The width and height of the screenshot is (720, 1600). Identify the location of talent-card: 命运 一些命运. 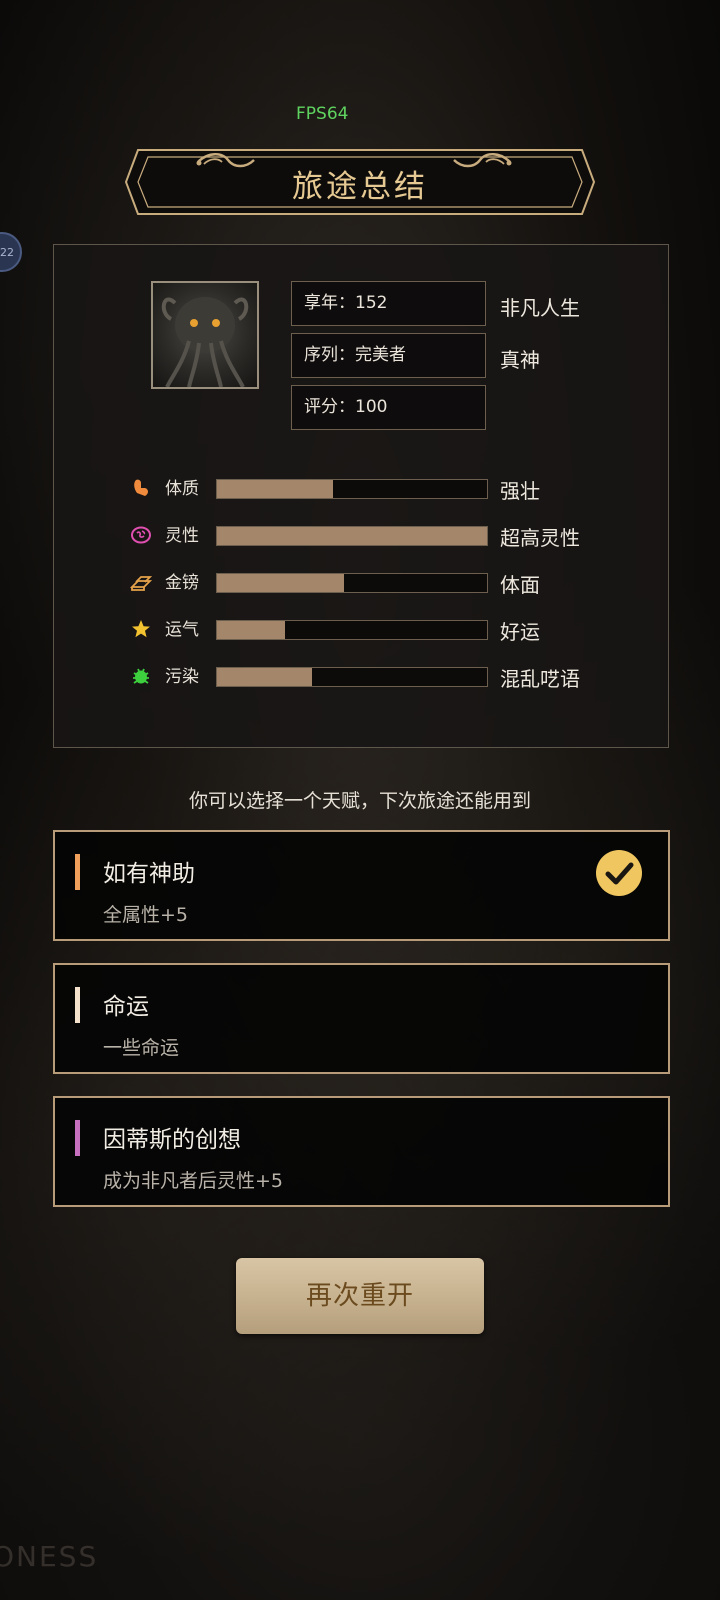
(361, 1018).